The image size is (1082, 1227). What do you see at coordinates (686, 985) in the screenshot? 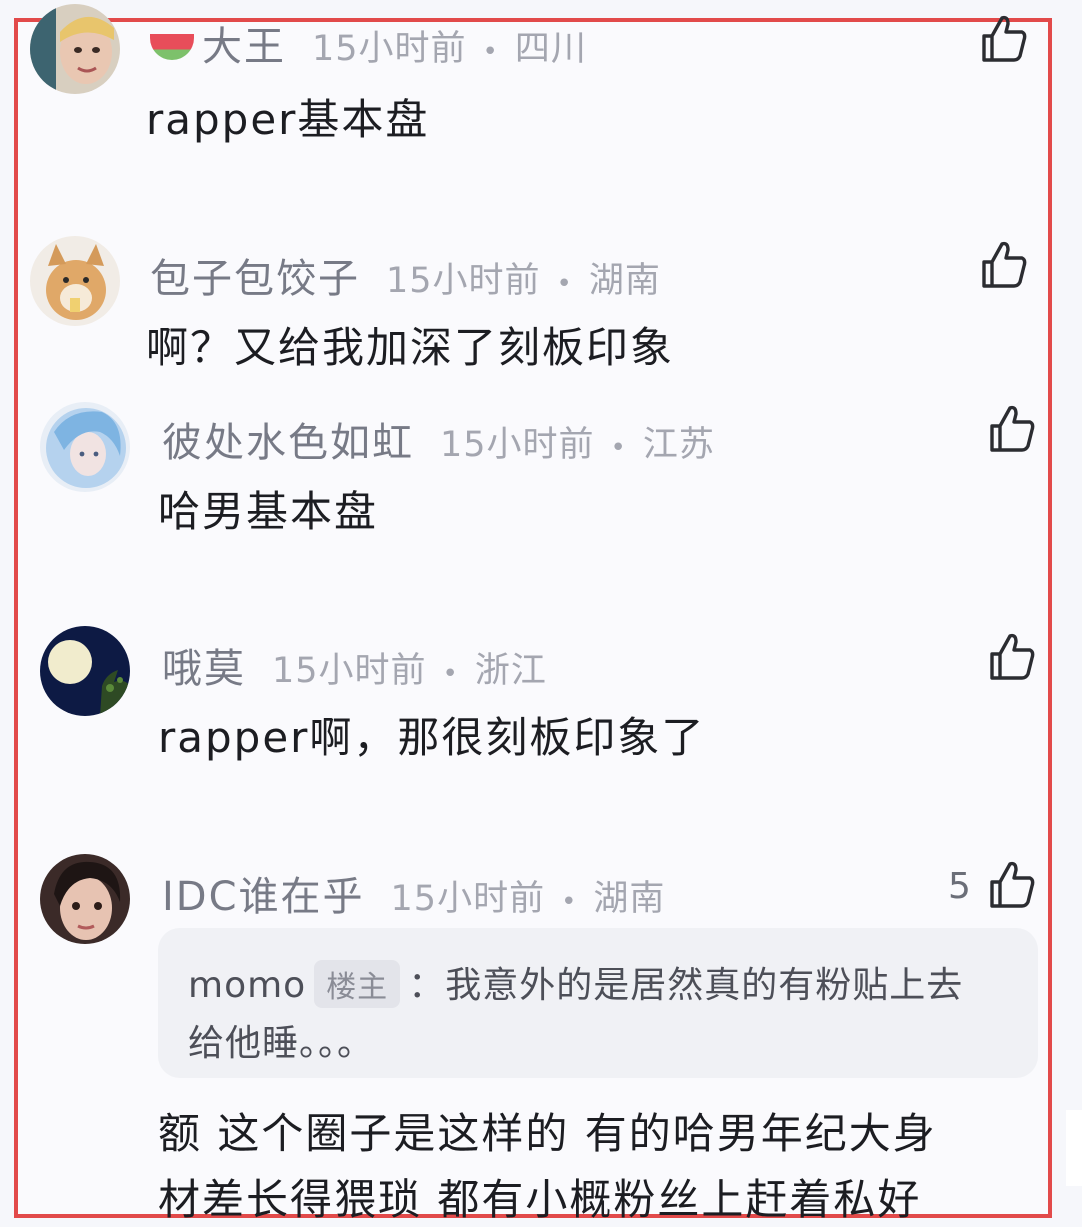
I see `quote-text-1: ：我意外的是居然真的有粉贴上去` at bounding box center [686, 985].